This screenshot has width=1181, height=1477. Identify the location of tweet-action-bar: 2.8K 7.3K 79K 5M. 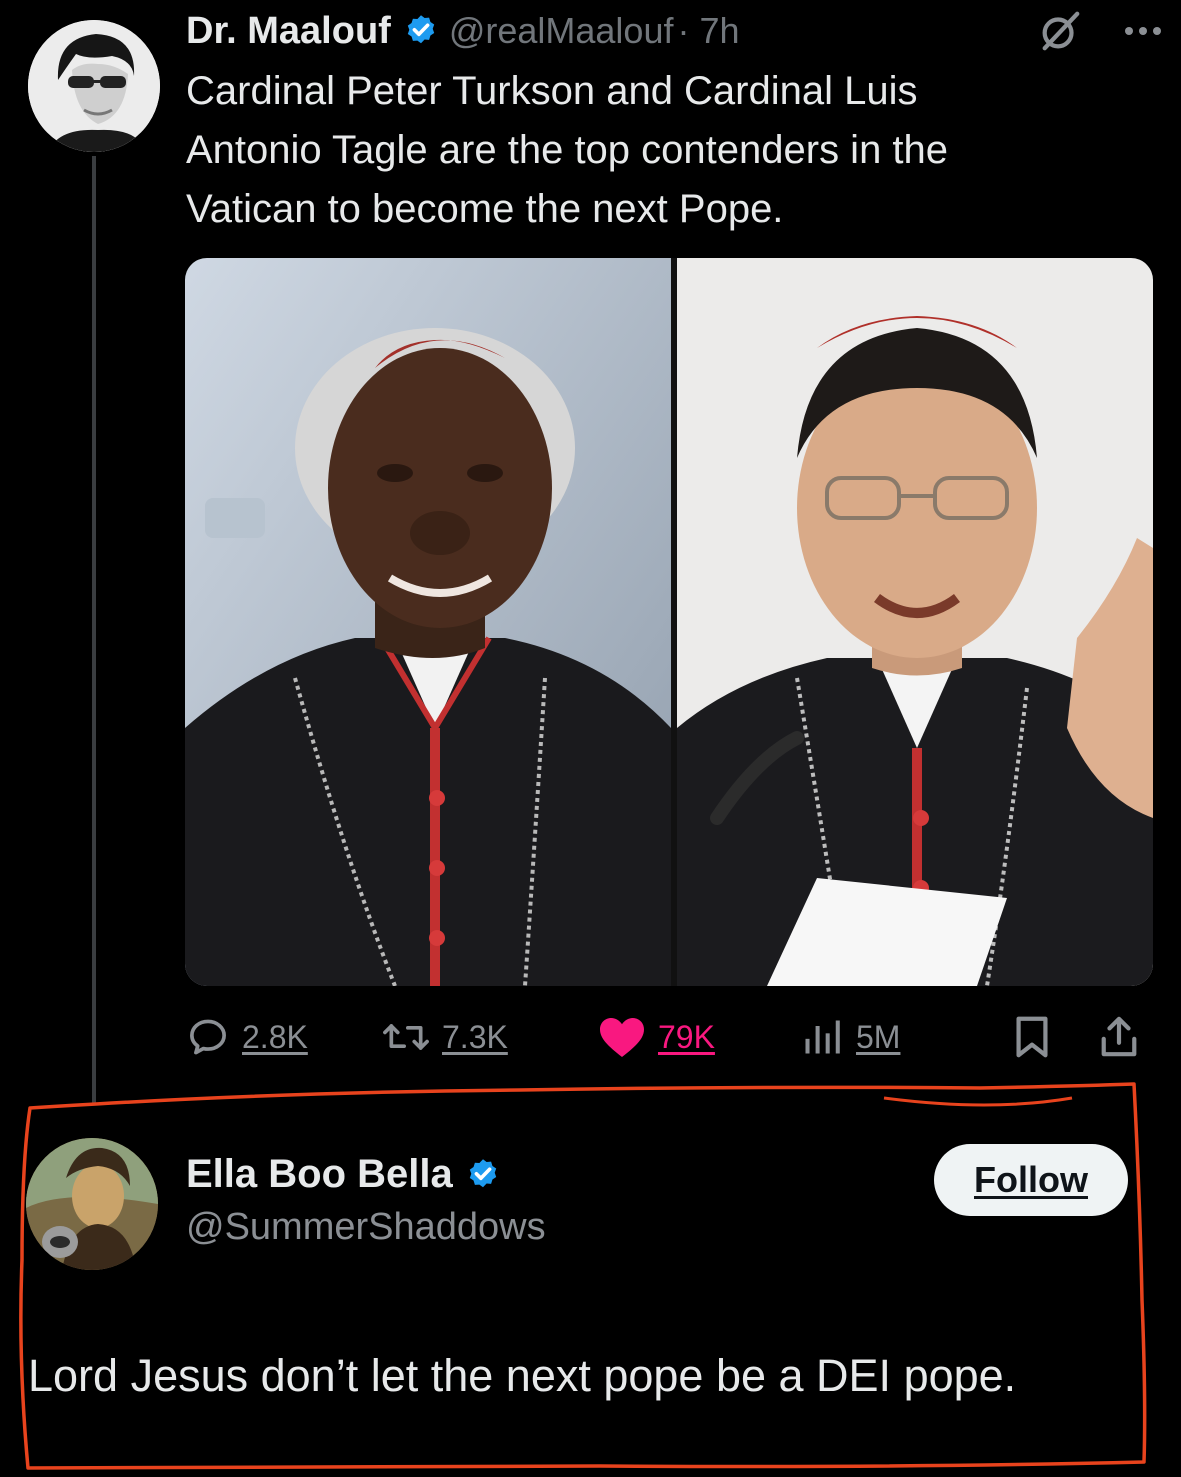
(669, 1037).